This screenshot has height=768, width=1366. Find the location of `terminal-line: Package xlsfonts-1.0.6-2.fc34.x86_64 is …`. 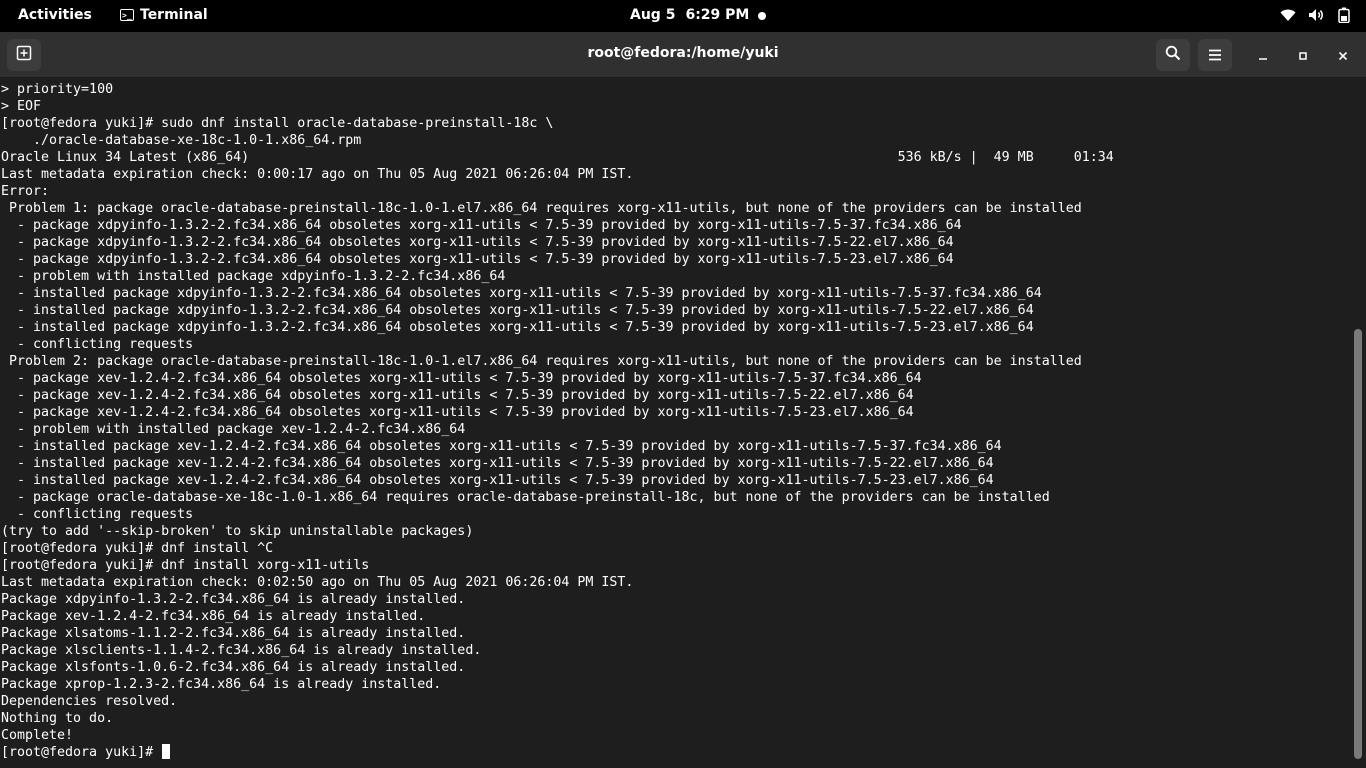

terminal-line: Package xlsfonts-1.0.6-2.fc34.x86_64 is … is located at coordinates (233, 667).